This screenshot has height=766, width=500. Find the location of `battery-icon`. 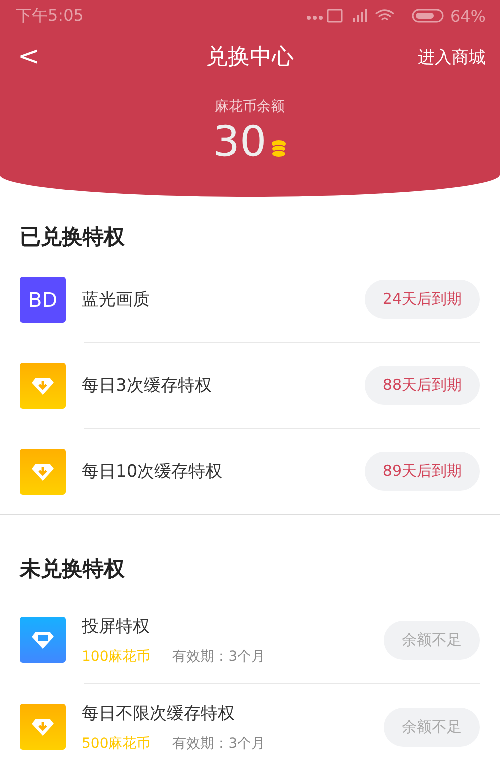

battery-icon is located at coordinates (428, 16).